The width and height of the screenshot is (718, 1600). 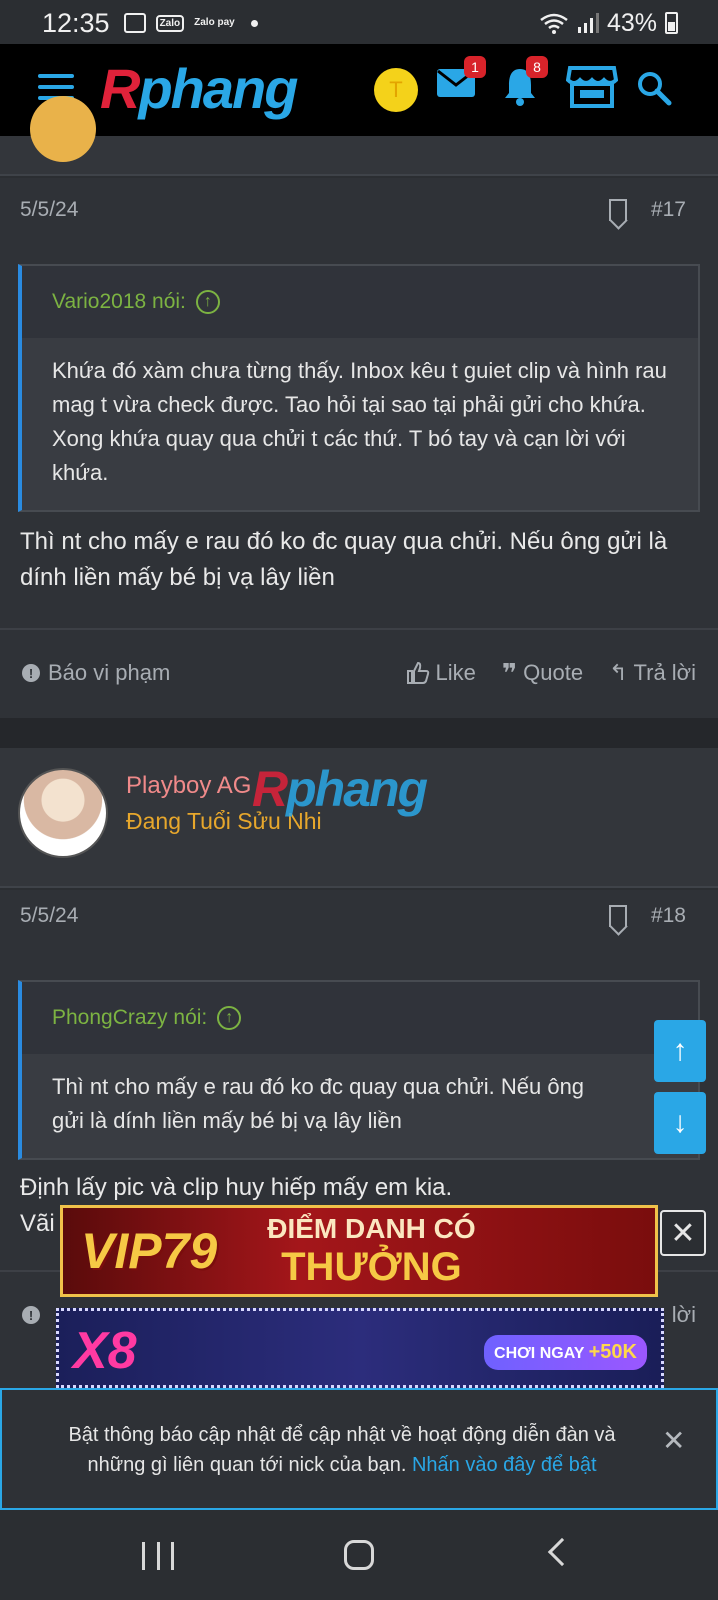 I want to click on signal-icon, so click(x=588, y=23).